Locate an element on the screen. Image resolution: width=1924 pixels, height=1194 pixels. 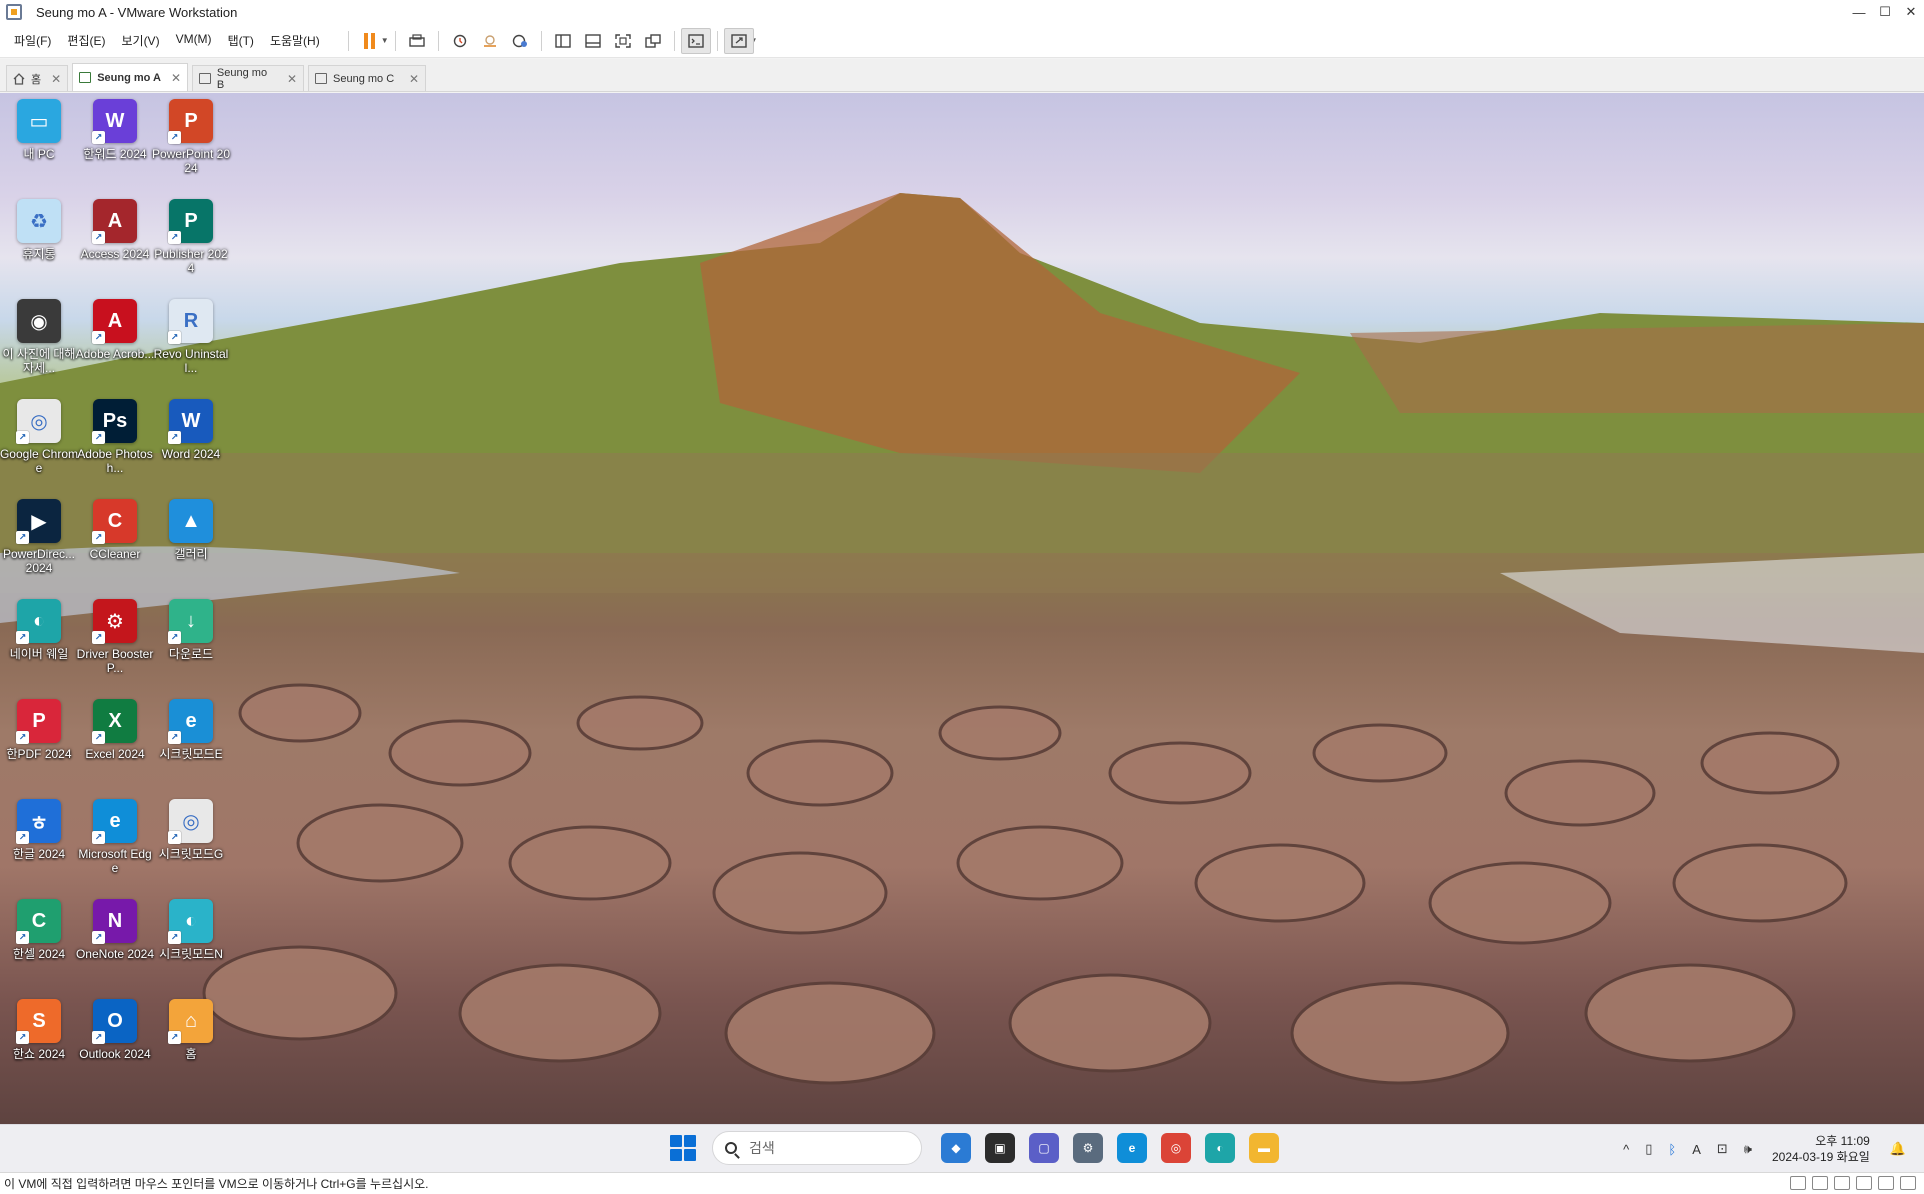
show-hidden-icons: ^ is located at coordinates (1626, 1149).